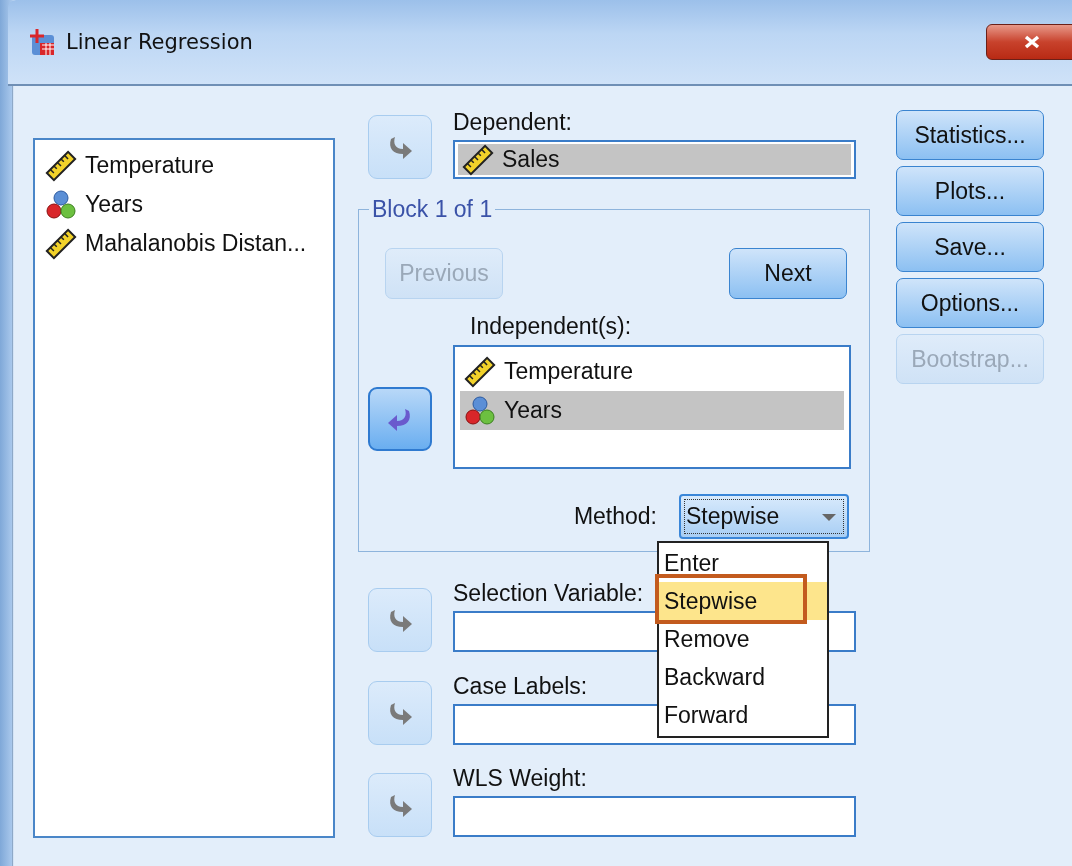  Describe the element at coordinates (743, 563) in the screenshot. I see `menu-item: Enter` at that location.